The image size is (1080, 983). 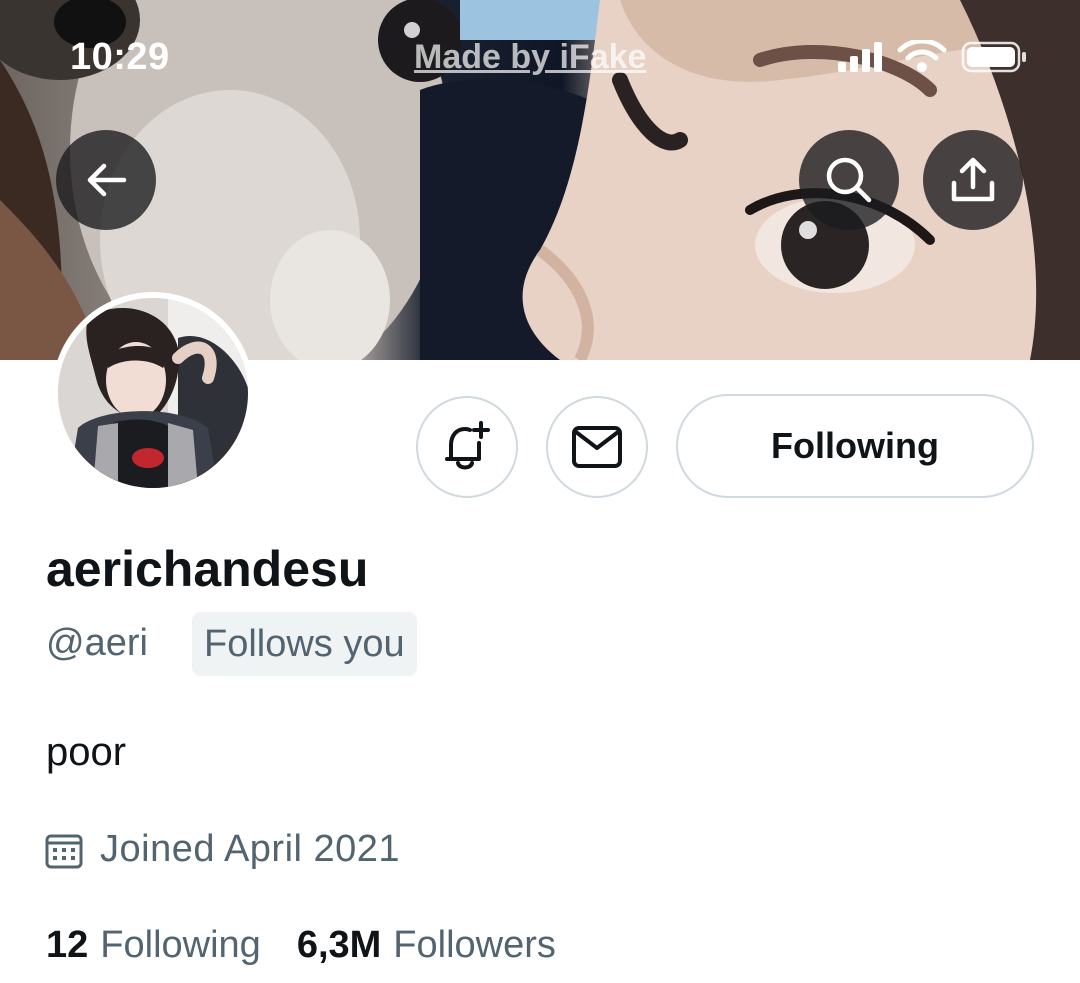 I want to click on back-button, so click(x=106, y=180).